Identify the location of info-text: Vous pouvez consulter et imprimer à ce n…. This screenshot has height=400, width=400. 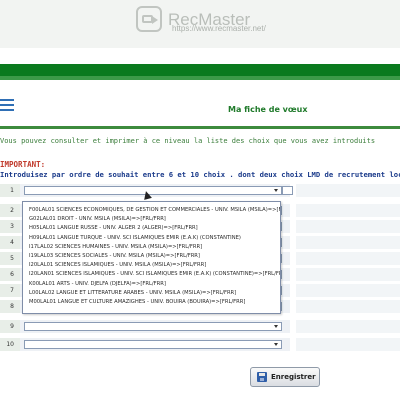
(188, 141).